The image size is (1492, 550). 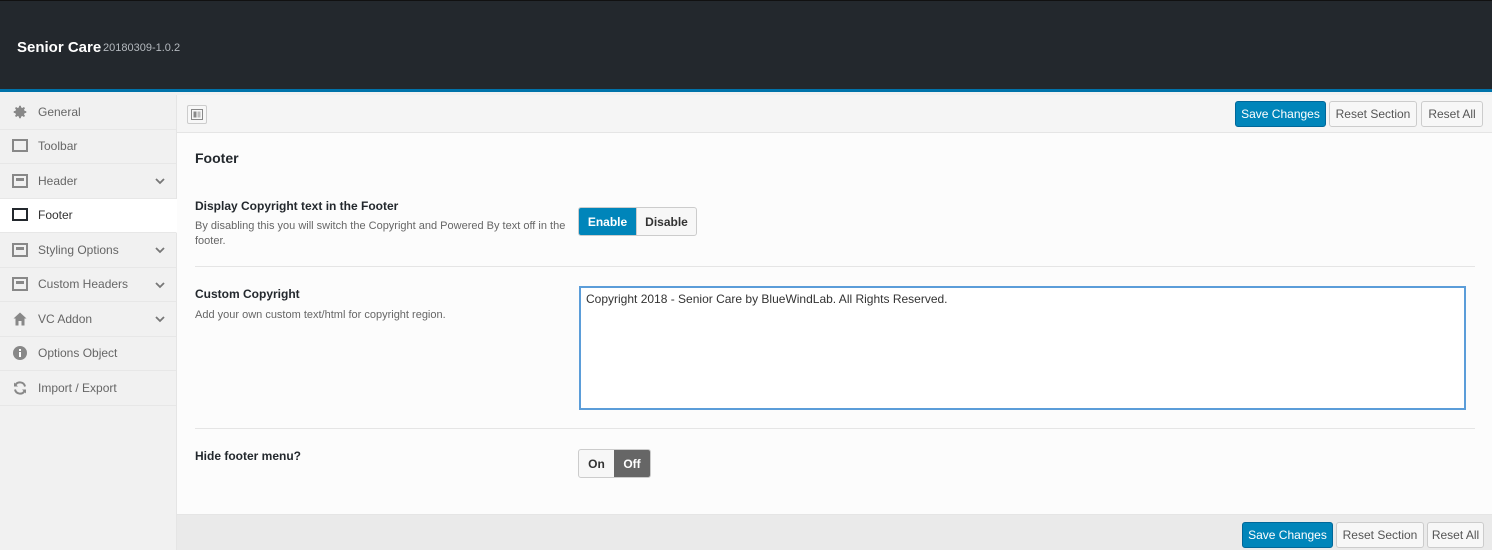 What do you see at coordinates (88, 215) in the screenshot?
I see `sidebar-item-footer: Footer` at bounding box center [88, 215].